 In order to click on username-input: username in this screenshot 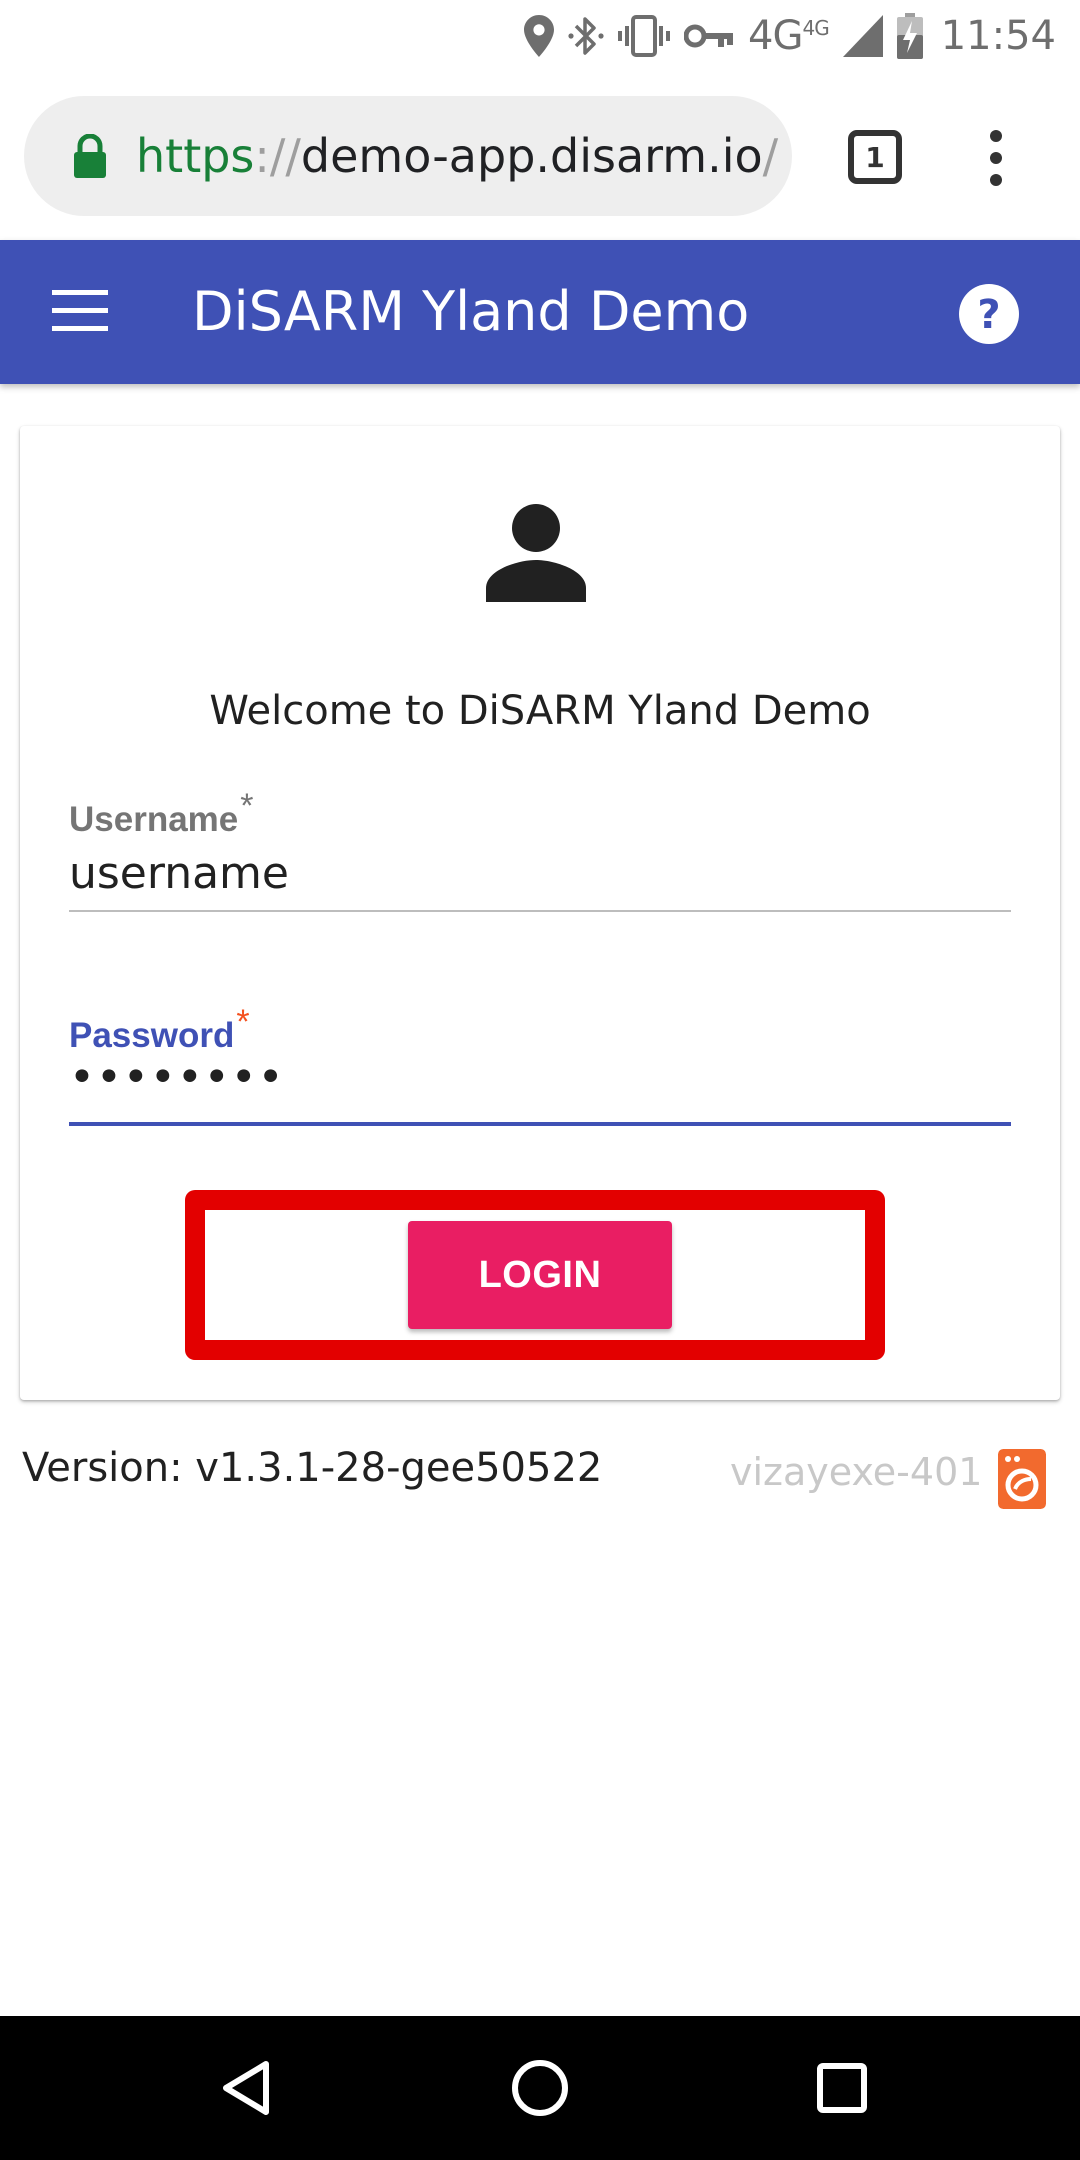, I will do `click(179, 873)`.